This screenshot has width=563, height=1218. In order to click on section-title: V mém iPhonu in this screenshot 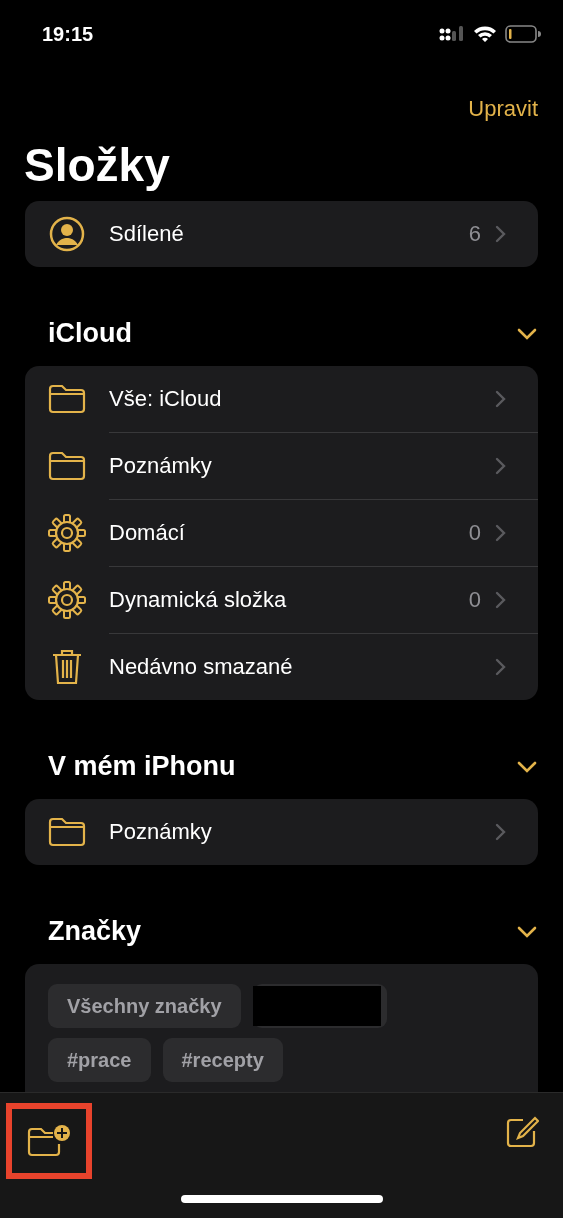, I will do `click(142, 767)`.